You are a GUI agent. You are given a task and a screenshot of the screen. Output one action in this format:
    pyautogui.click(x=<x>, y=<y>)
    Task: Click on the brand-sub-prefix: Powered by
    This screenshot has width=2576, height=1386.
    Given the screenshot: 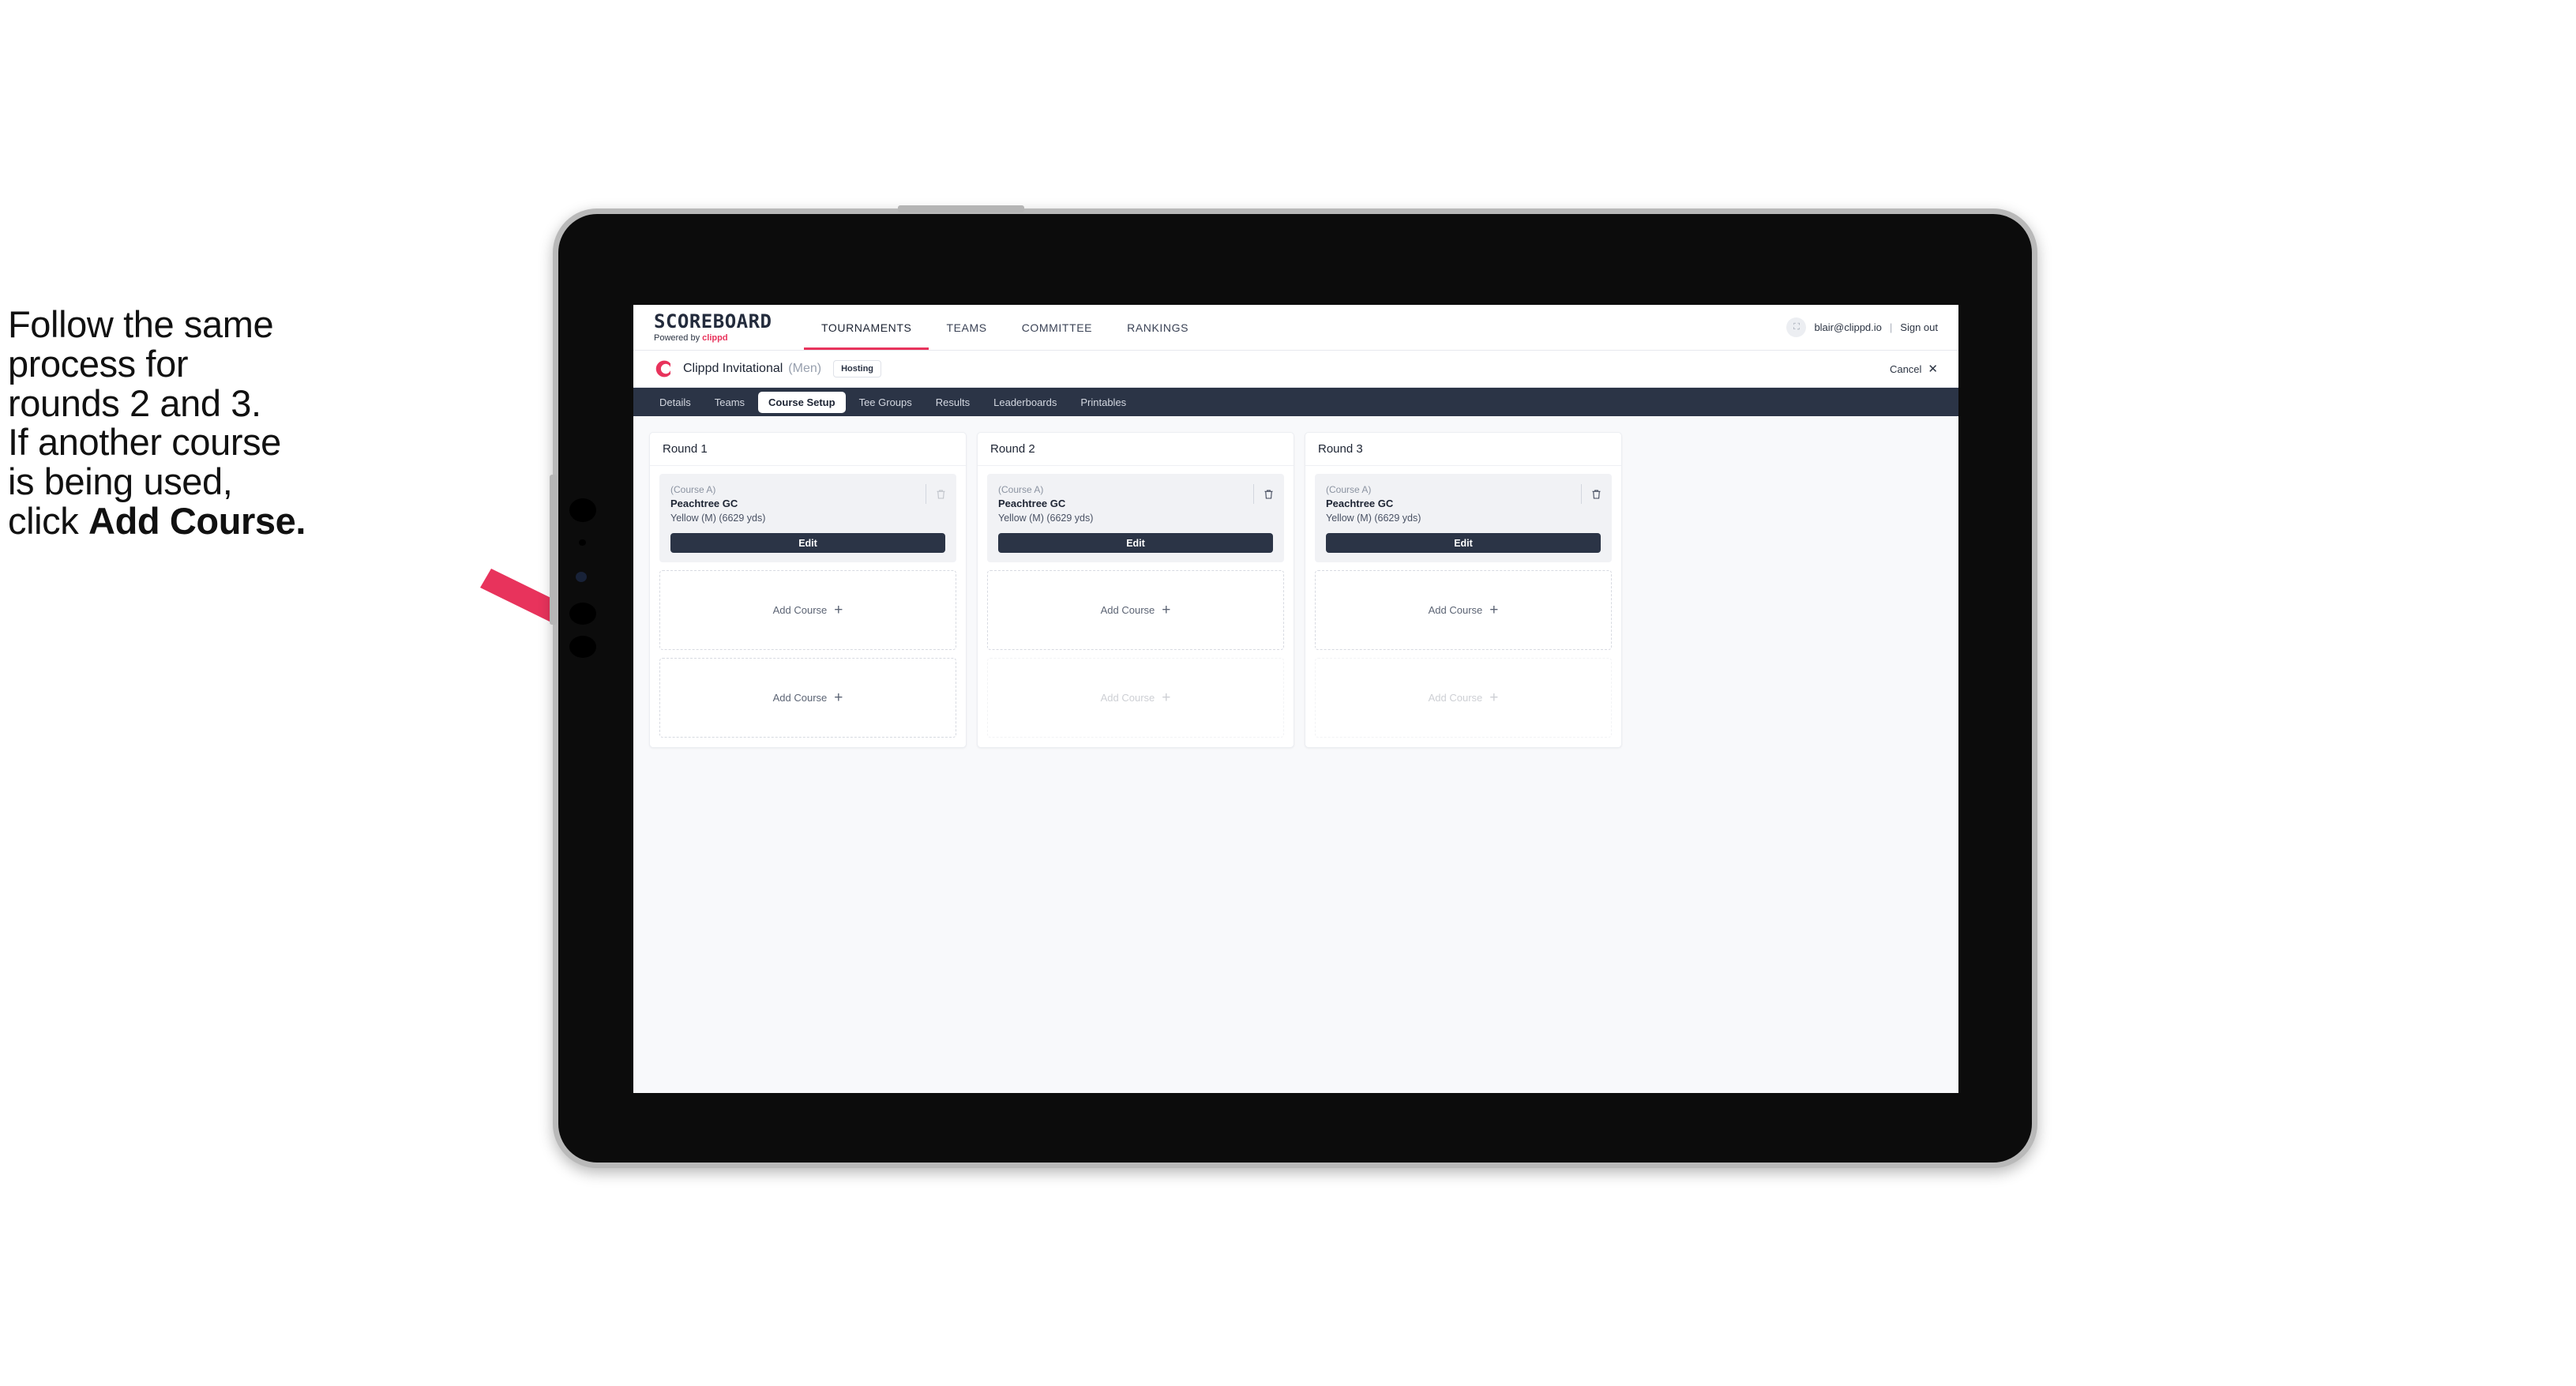 What is the action you would take?
    pyautogui.click(x=678, y=338)
    